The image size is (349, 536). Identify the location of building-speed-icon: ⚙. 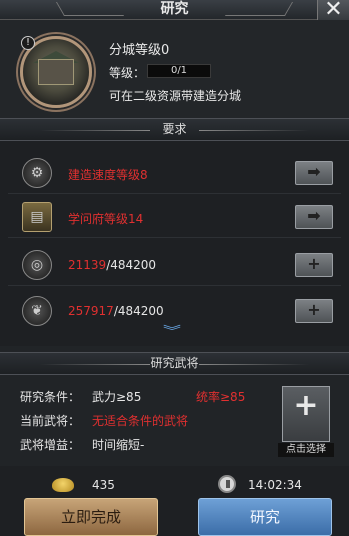
(37, 173).